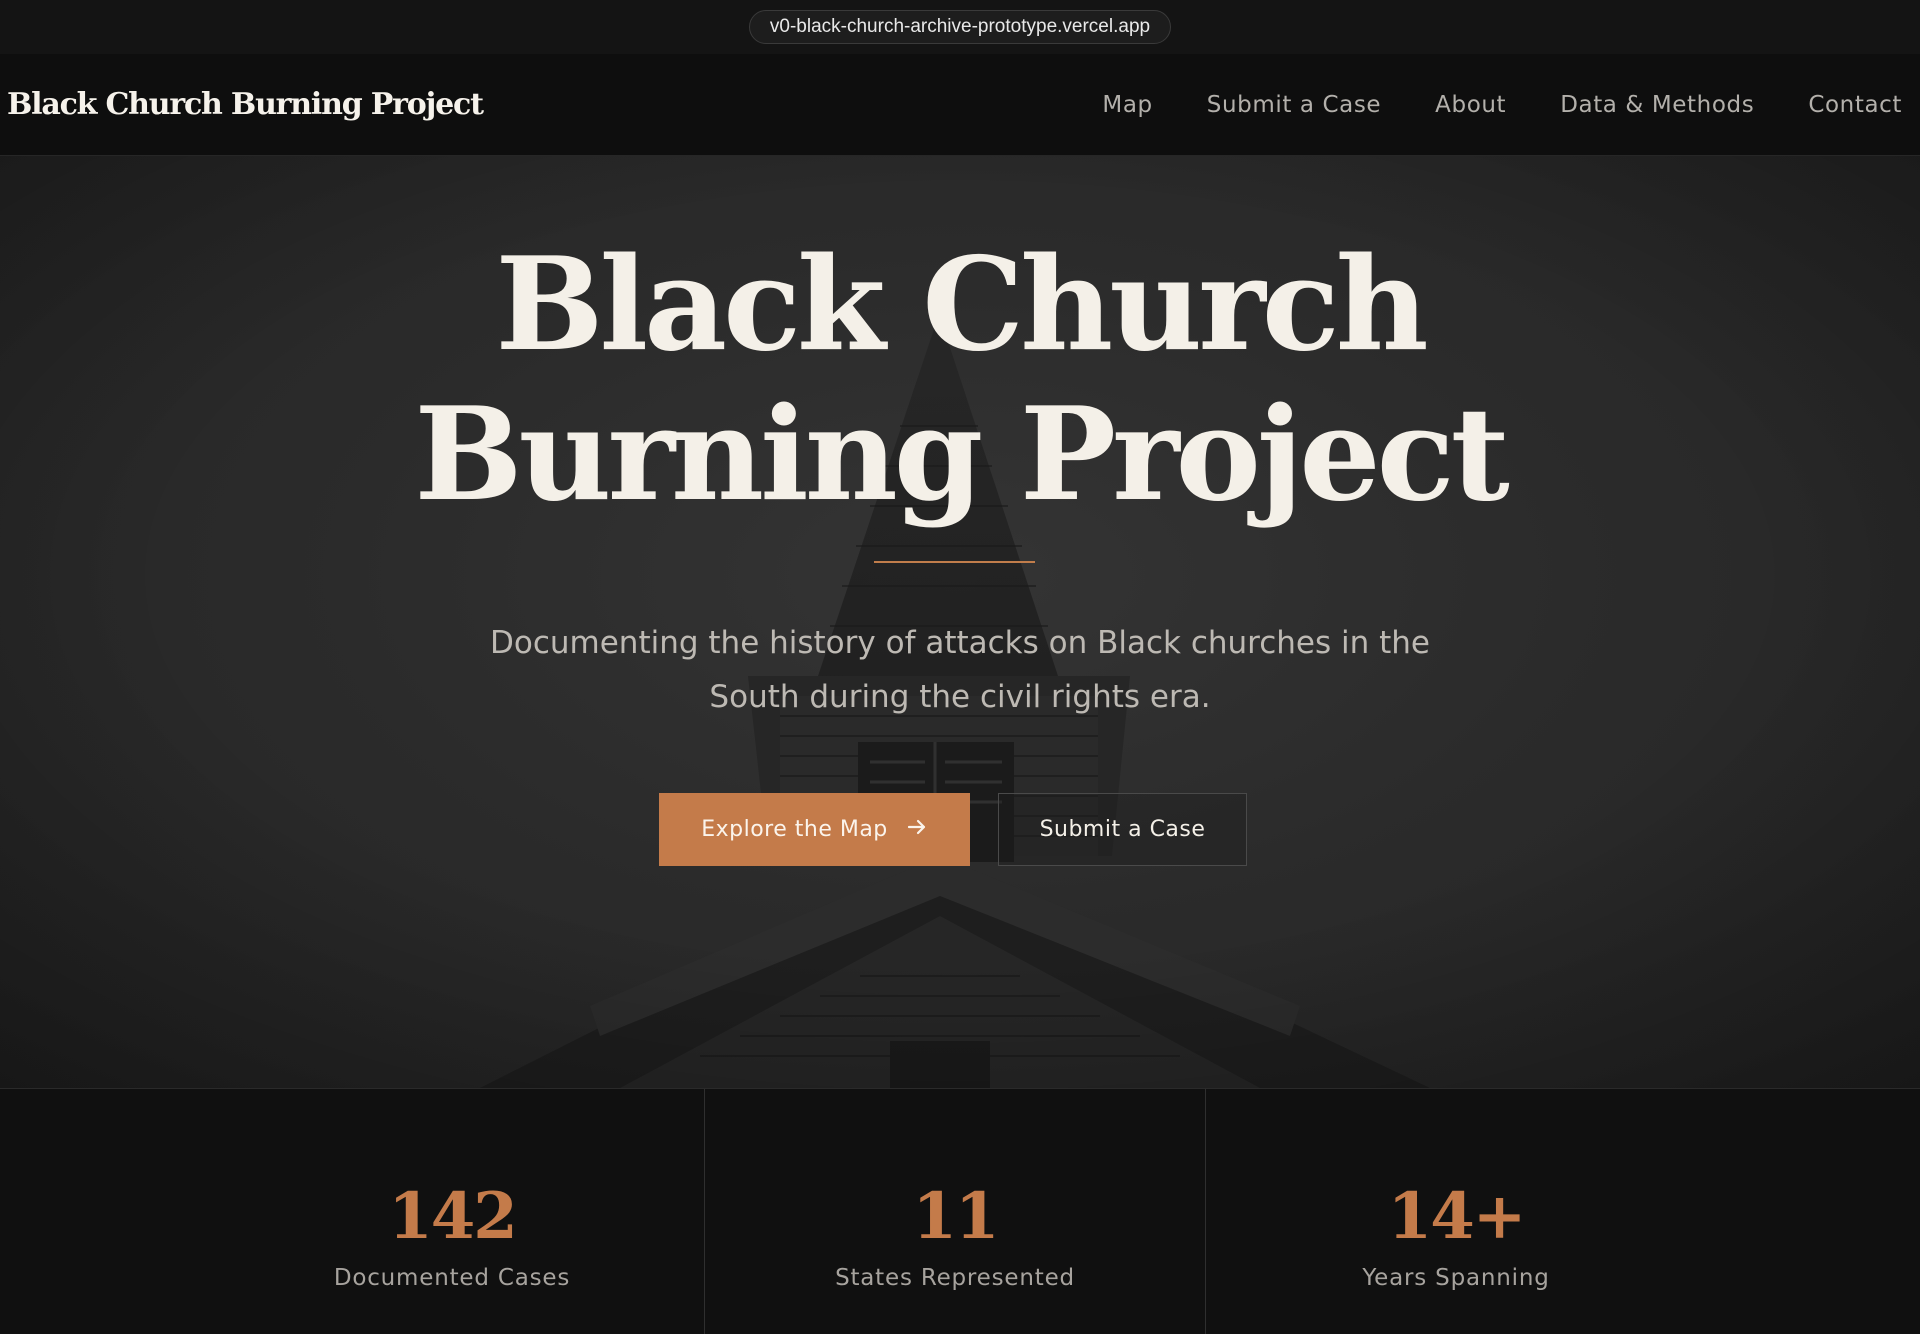  I want to click on explore-map-button: Explore the Map, so click(814, 829).